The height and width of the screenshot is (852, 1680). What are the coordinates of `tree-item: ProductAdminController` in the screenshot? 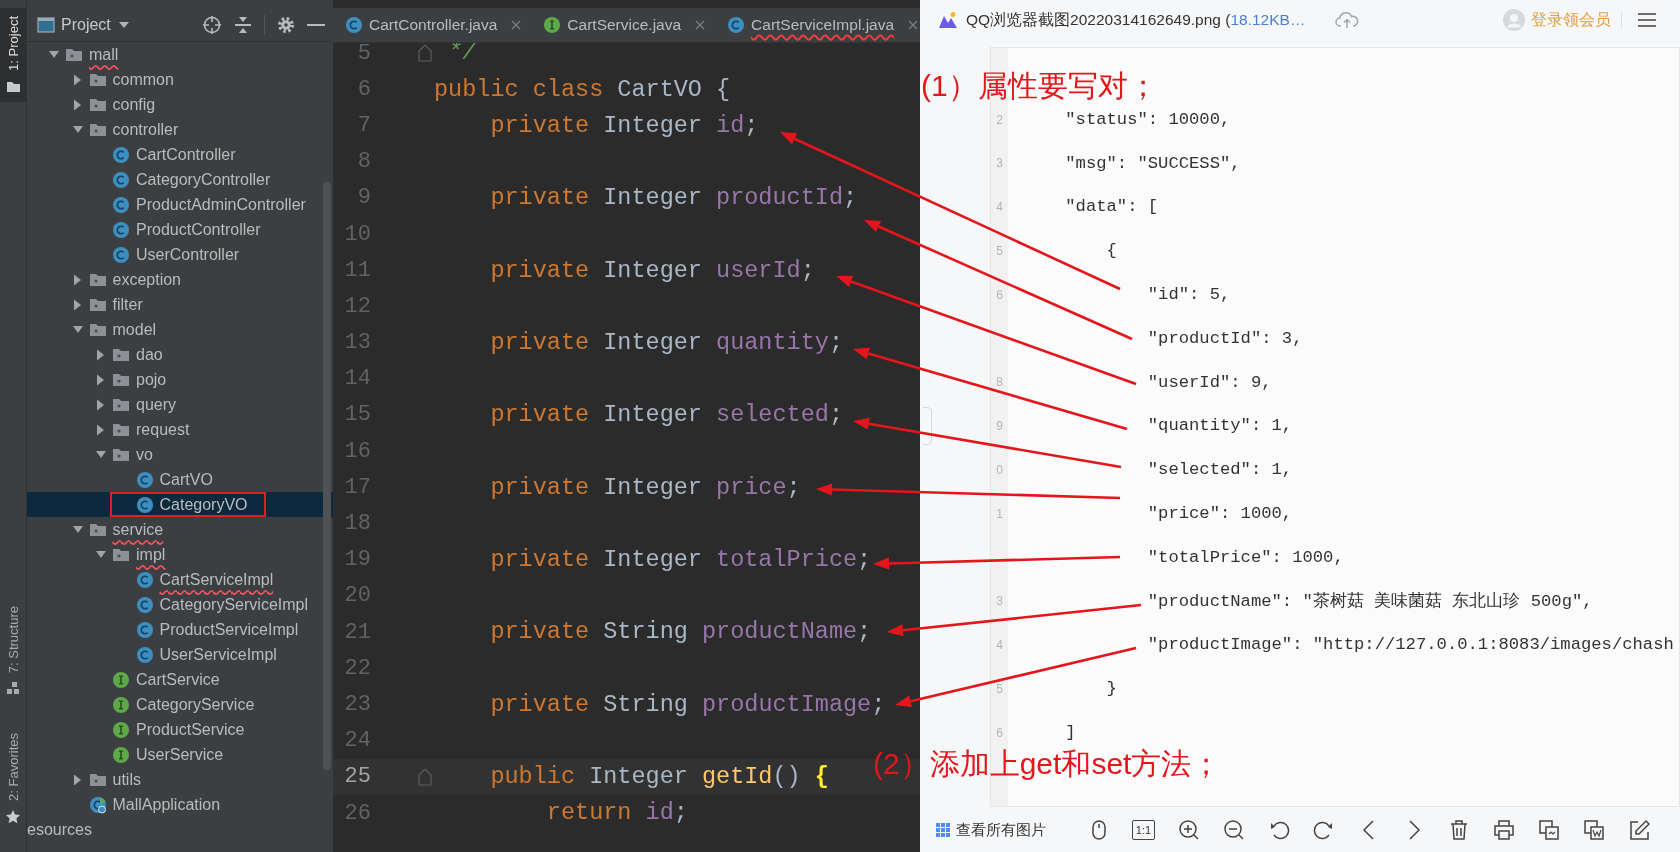 It's located at (180, 204).